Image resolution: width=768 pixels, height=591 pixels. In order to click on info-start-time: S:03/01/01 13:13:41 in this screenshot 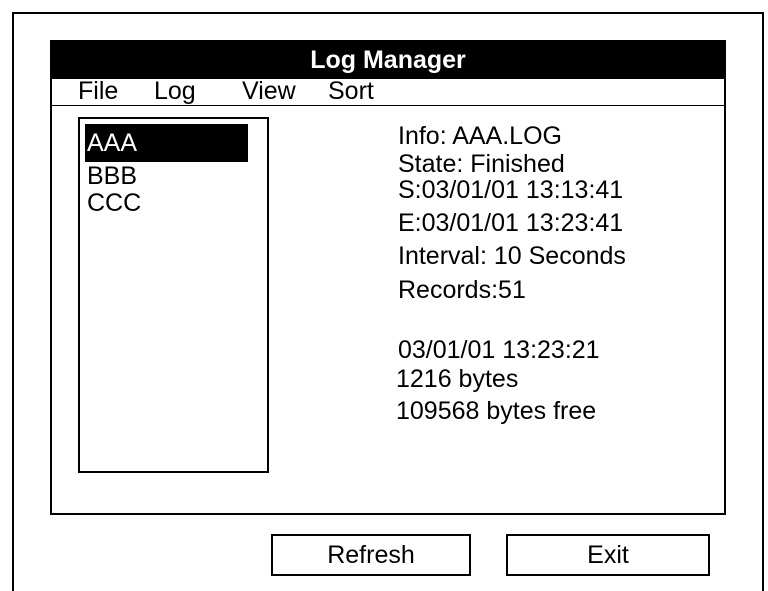, I will do `click(511, 190)`.